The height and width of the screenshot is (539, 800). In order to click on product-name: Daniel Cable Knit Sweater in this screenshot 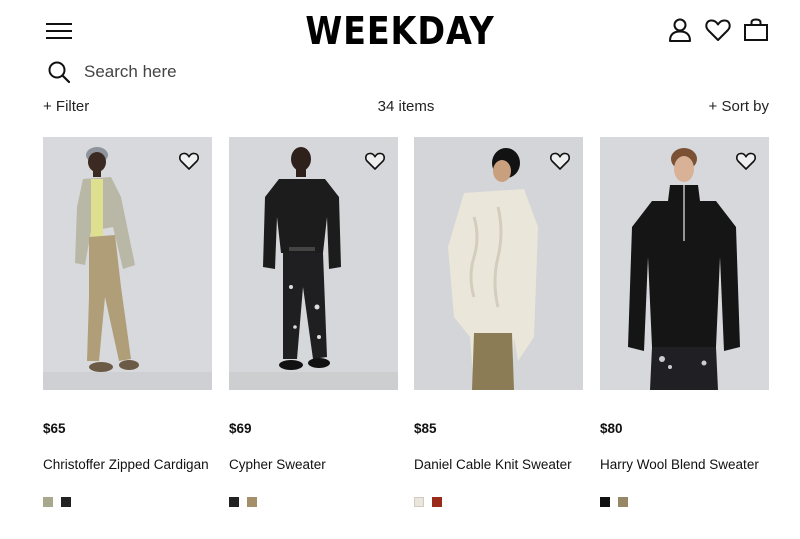, I will do `click(498, 474)`.